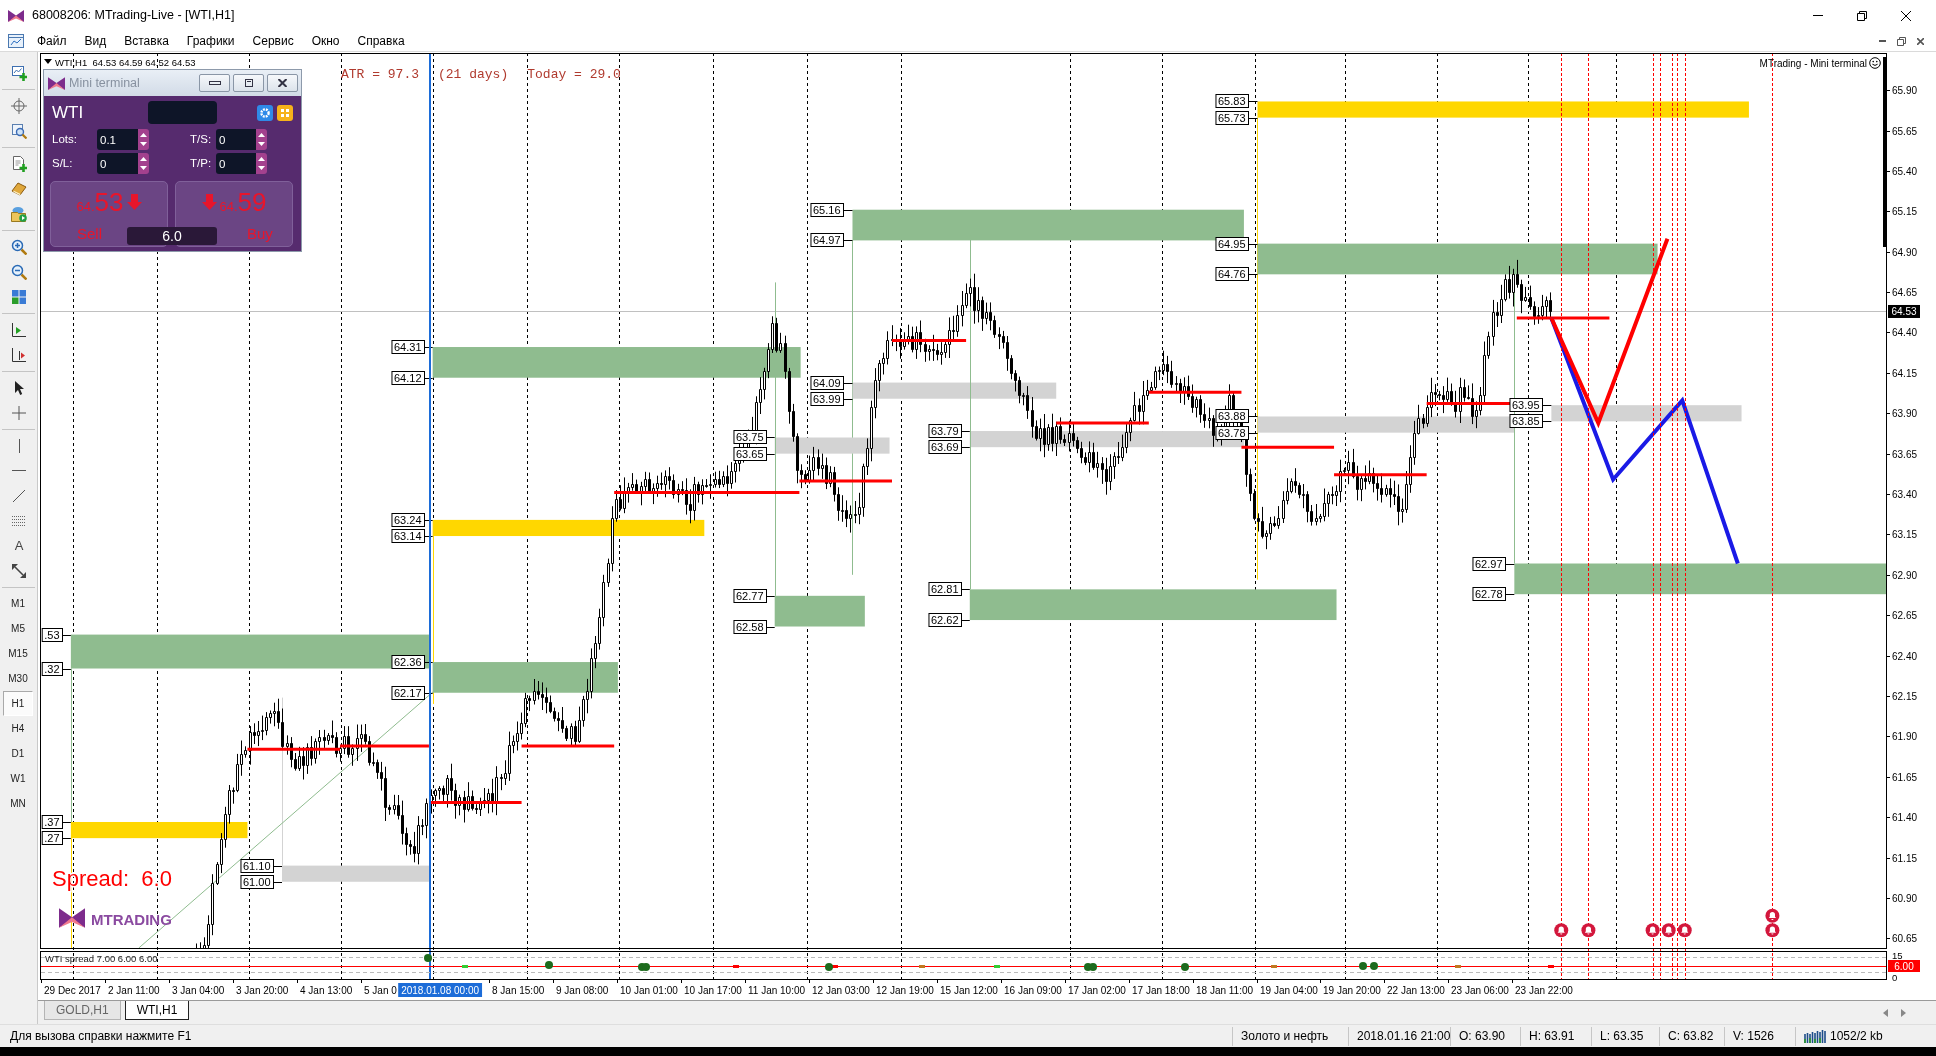 Image resolution: width=1936 pixels, height=1056 pixels. I want to click on price-label: 64.31, so click(408, 347).